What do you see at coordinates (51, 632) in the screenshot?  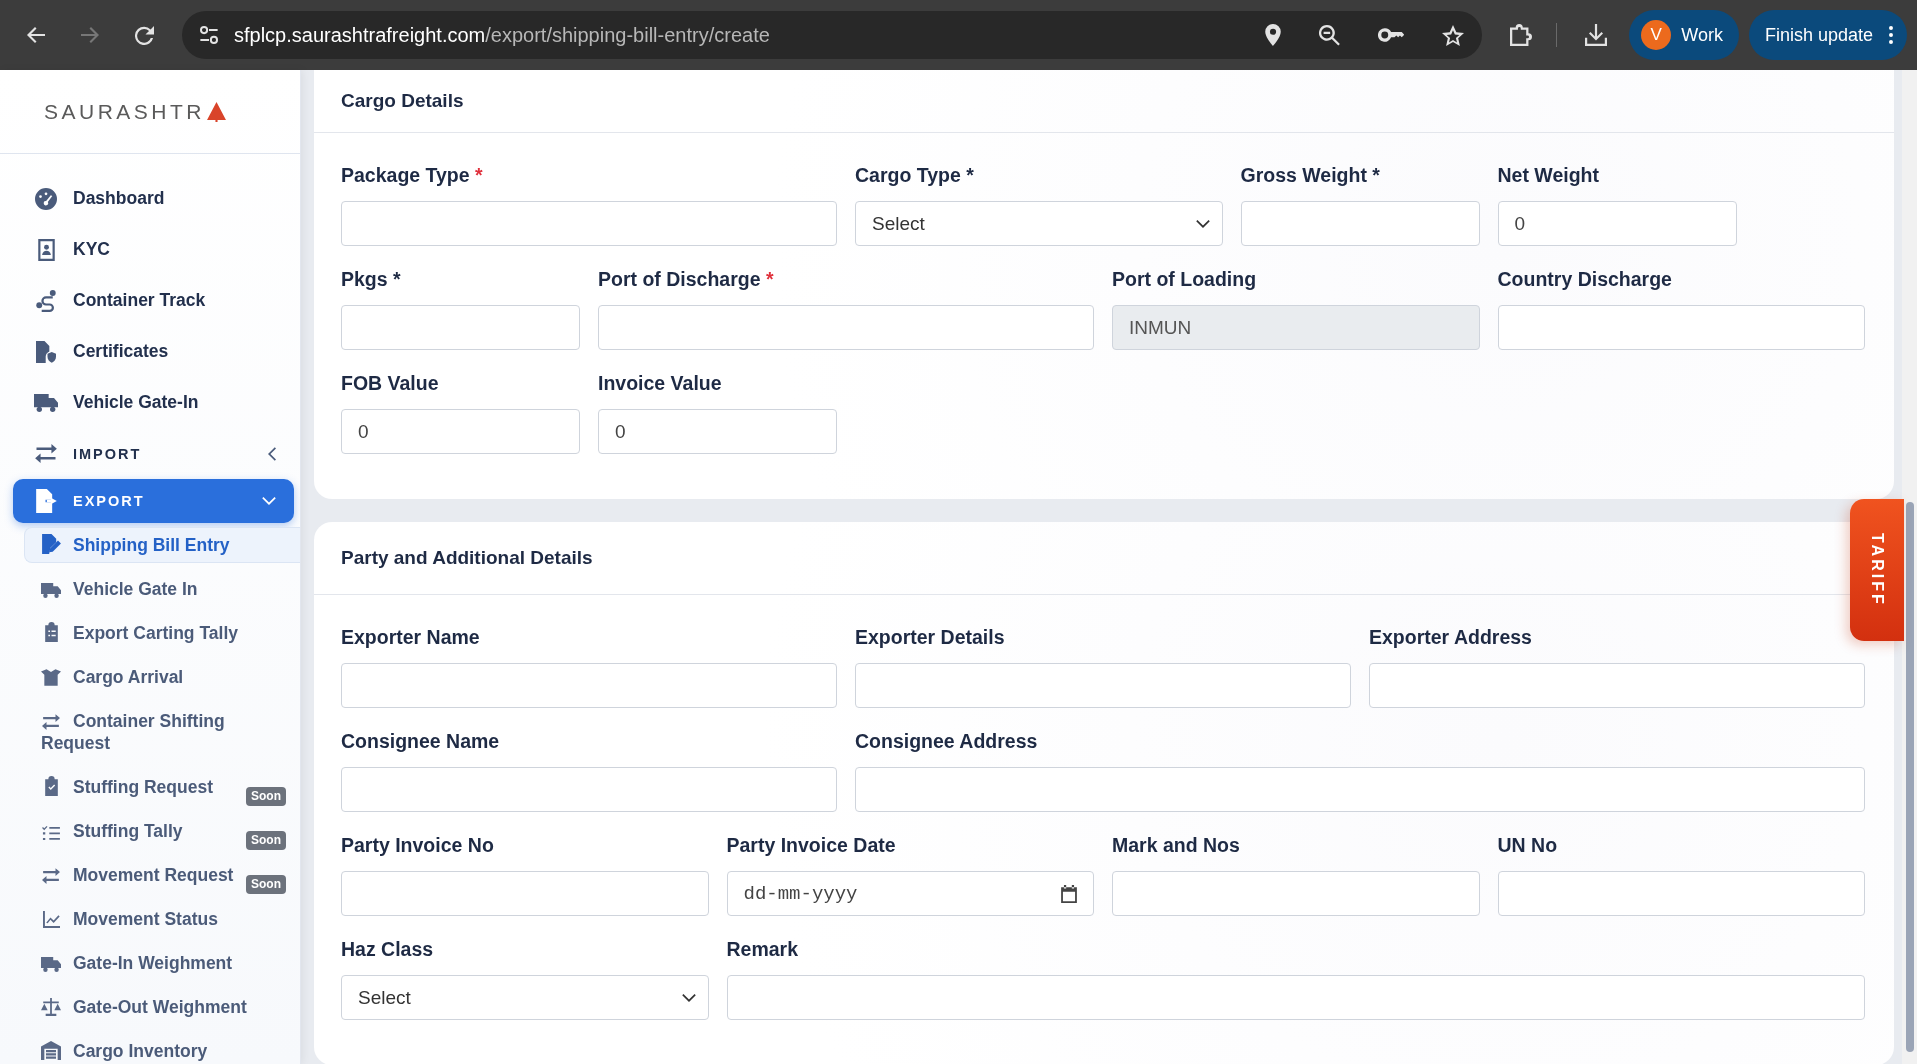 I see `clipboard-icon` at bounding box center [51, 632].